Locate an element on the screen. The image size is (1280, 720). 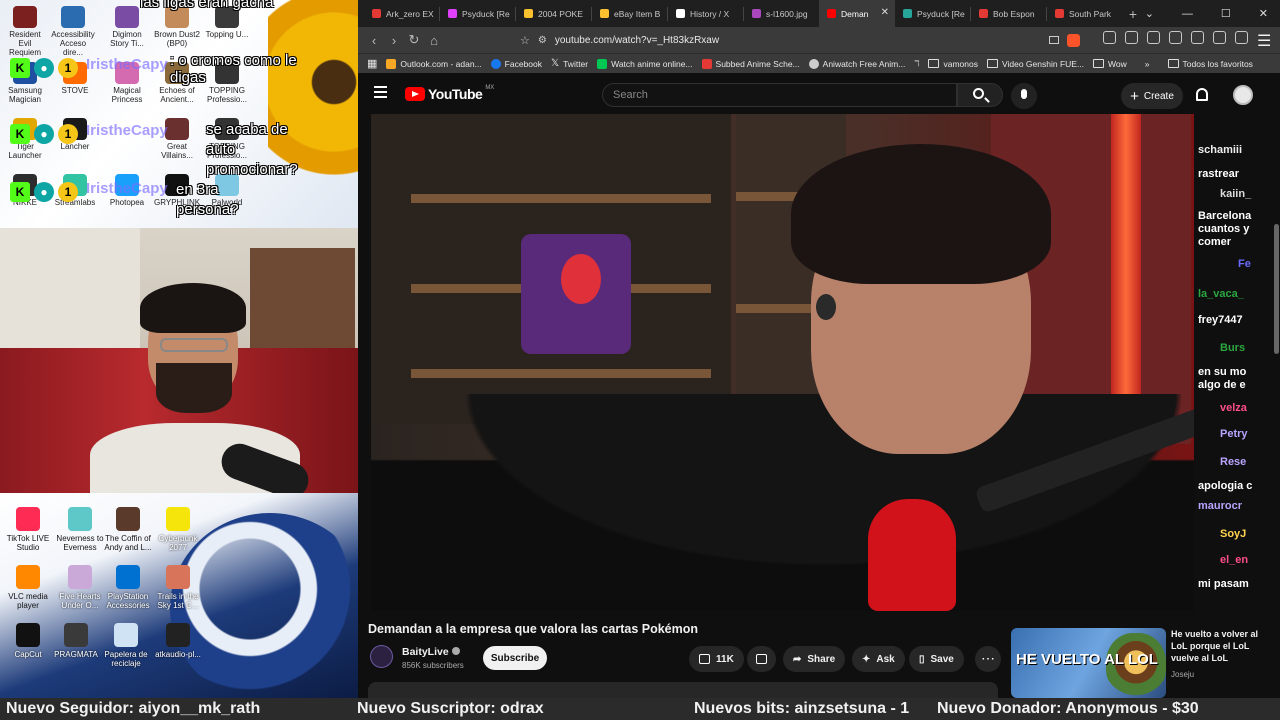
search-button is located at coordinates (980, 95).